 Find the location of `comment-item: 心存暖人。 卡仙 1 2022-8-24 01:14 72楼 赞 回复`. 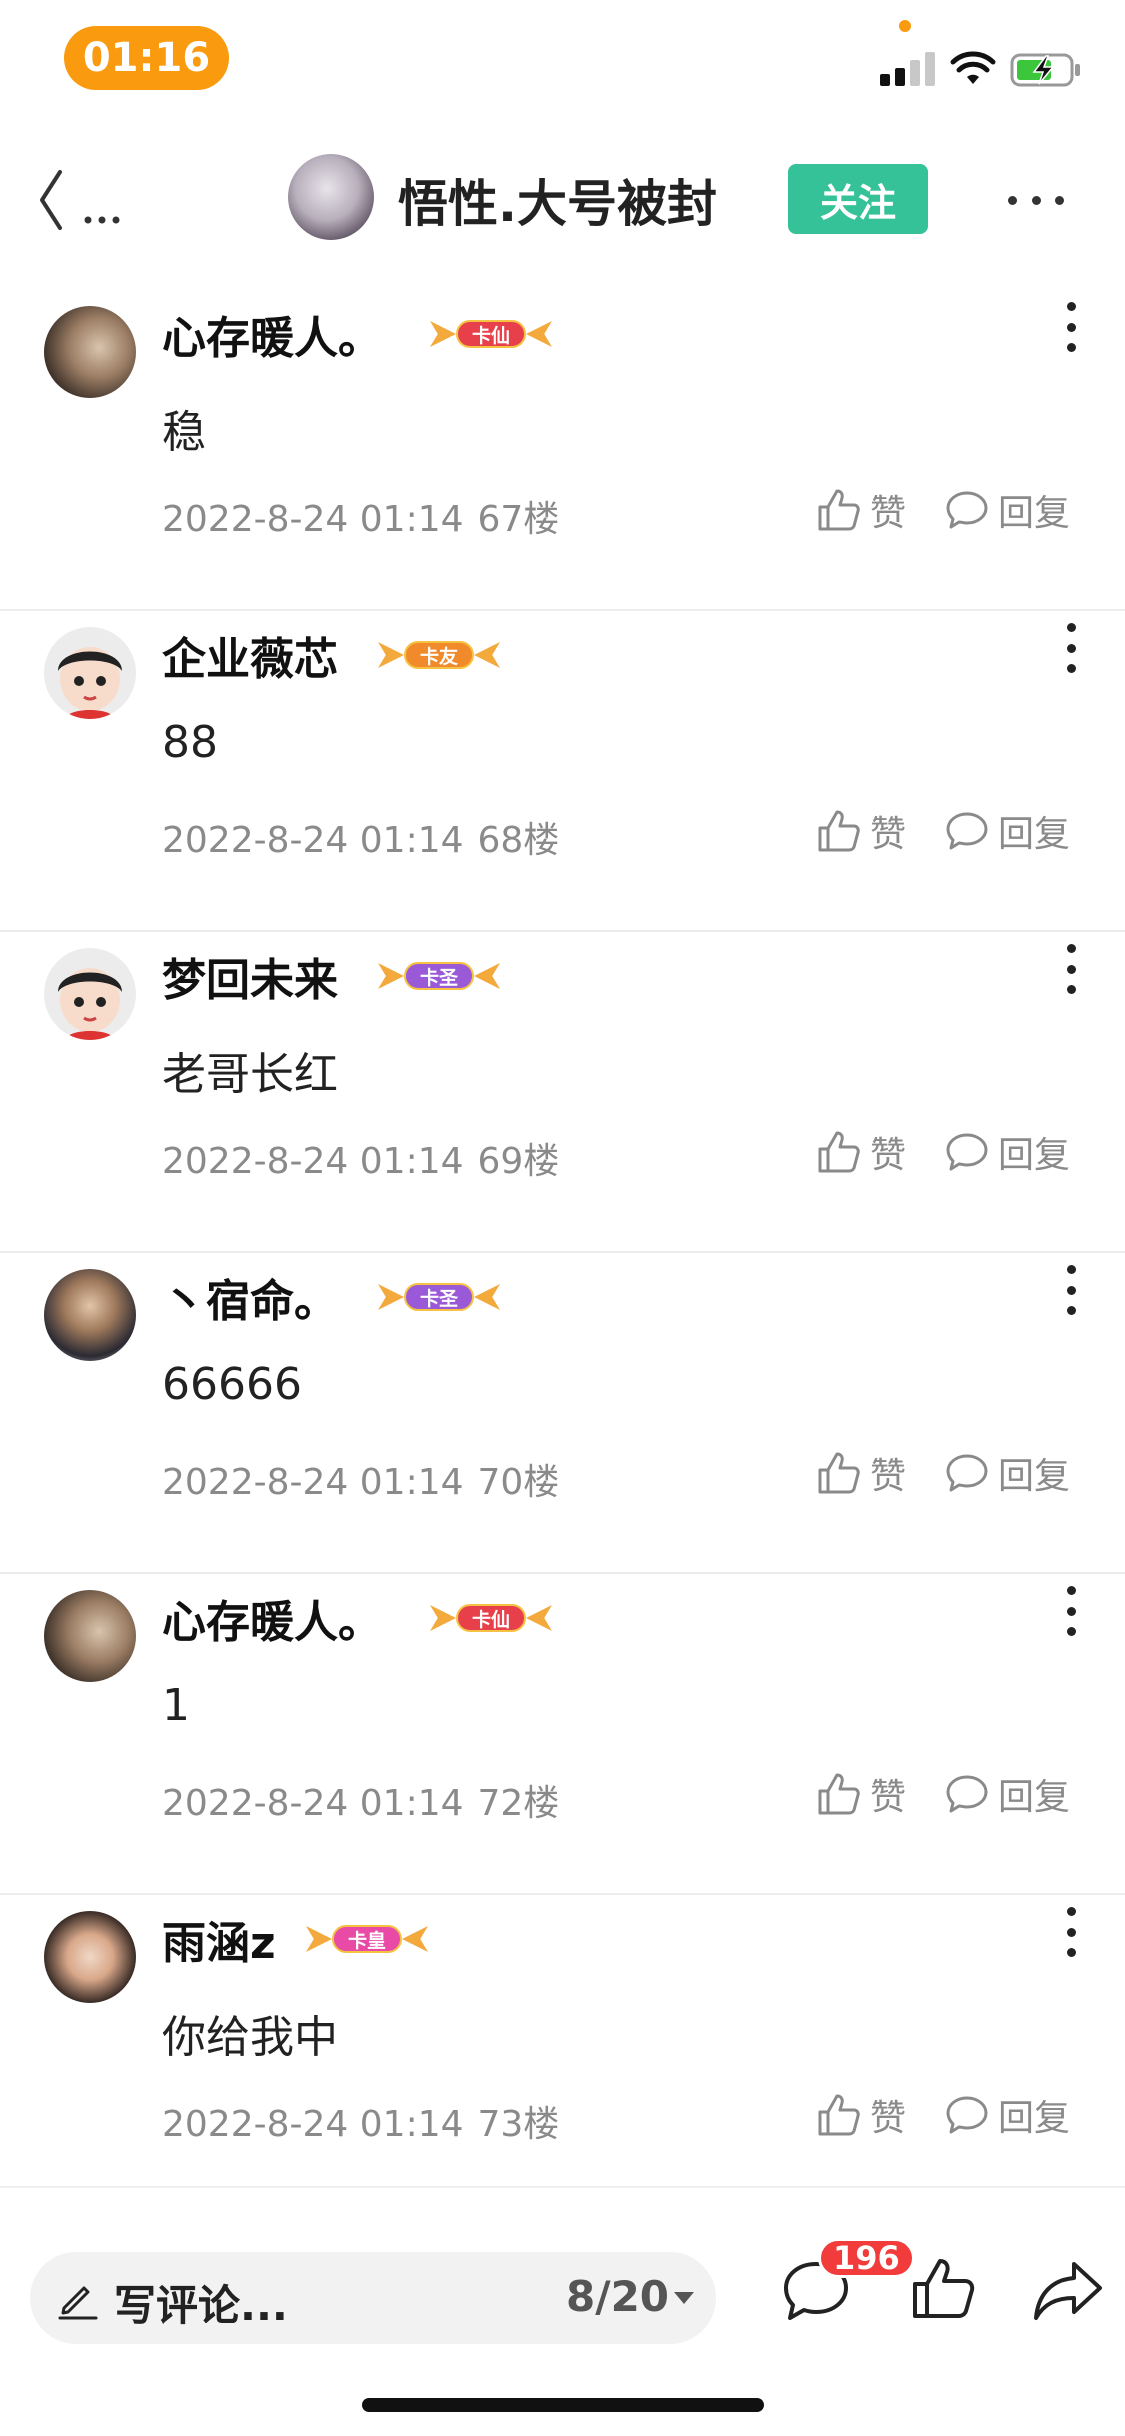

comment-item: 心存暖人。 卡仙 1 2022-8-24 01:14 72楼 赞 回复 is located at coordinates (562, 1734).